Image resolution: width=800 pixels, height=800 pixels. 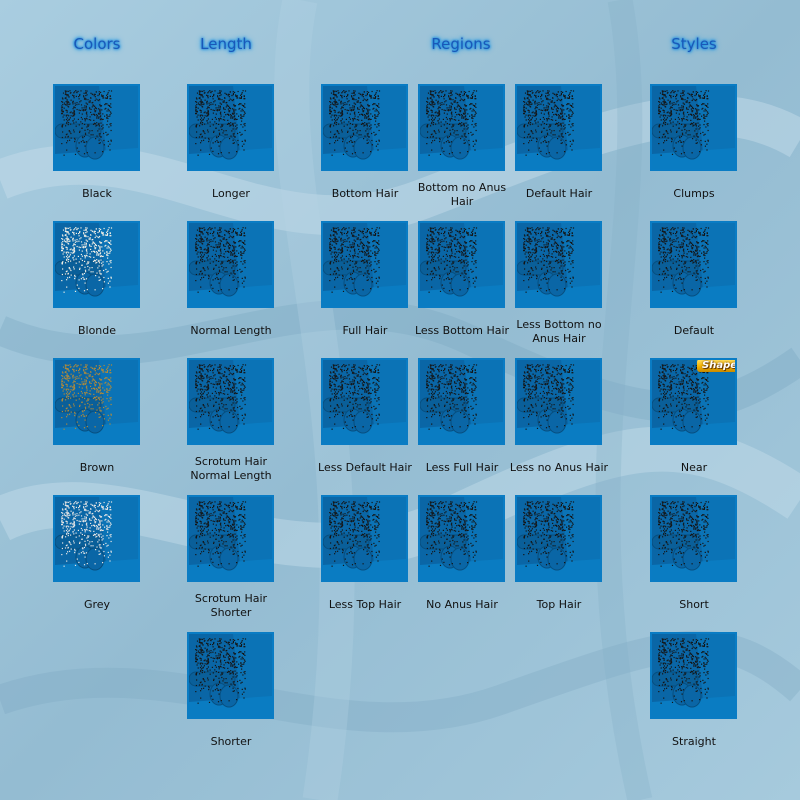 What do you see at coordinates (694, 44) in the screenshot?
I see `styles-header: Styles` at bounding box center [694, 44].